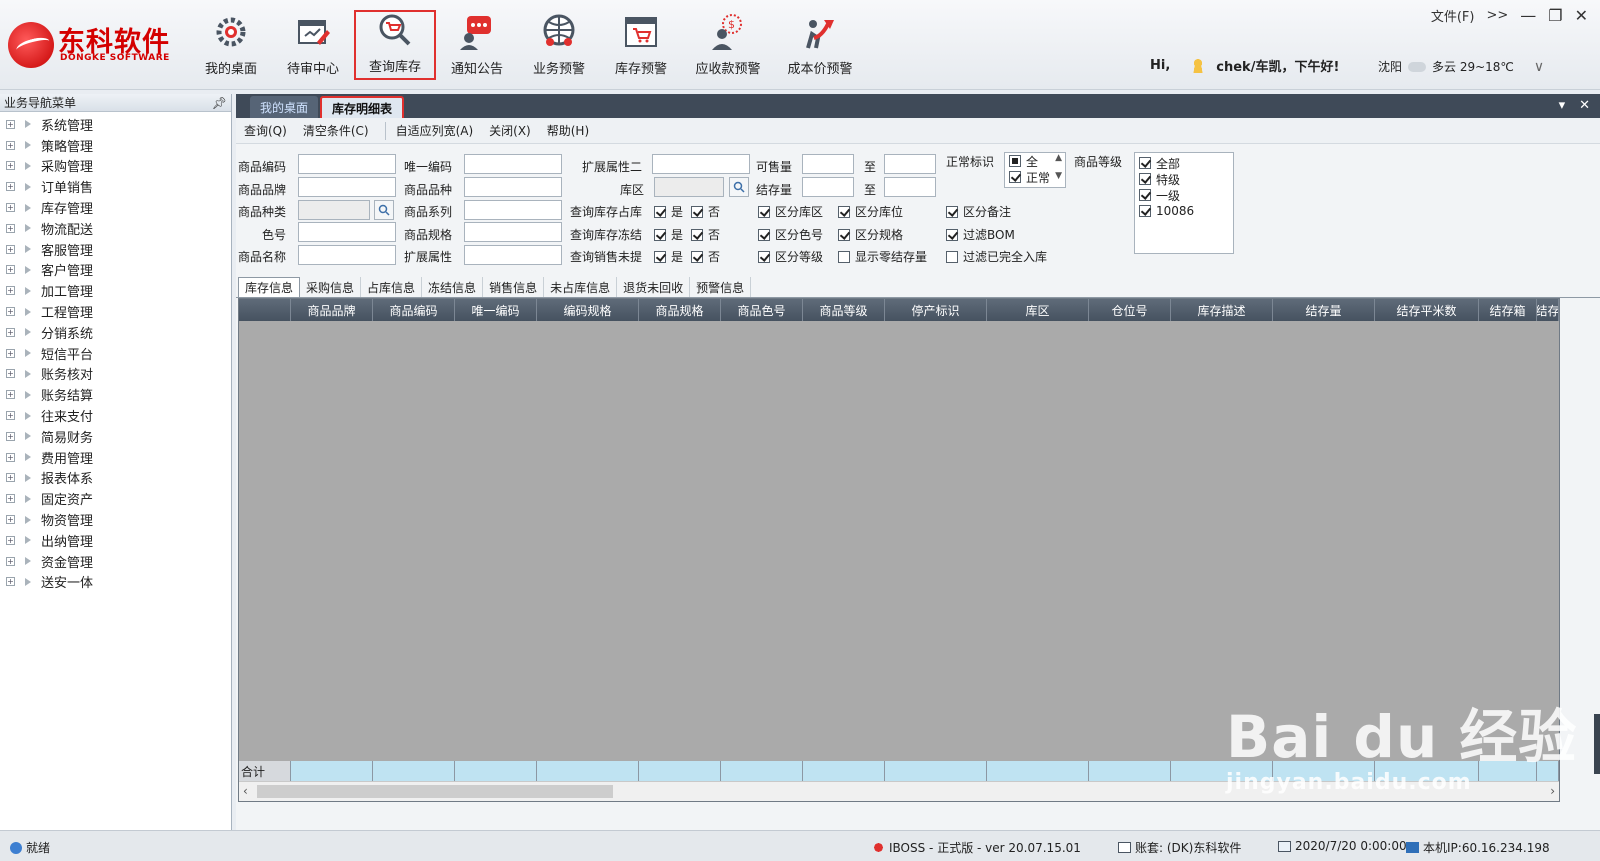 Image resolution: width=1600 pixels, height=861 pixels. What do you see at coordinates (347, 255) in the screenshot?
I see `product-name-input` at bounding box center [347, 255].